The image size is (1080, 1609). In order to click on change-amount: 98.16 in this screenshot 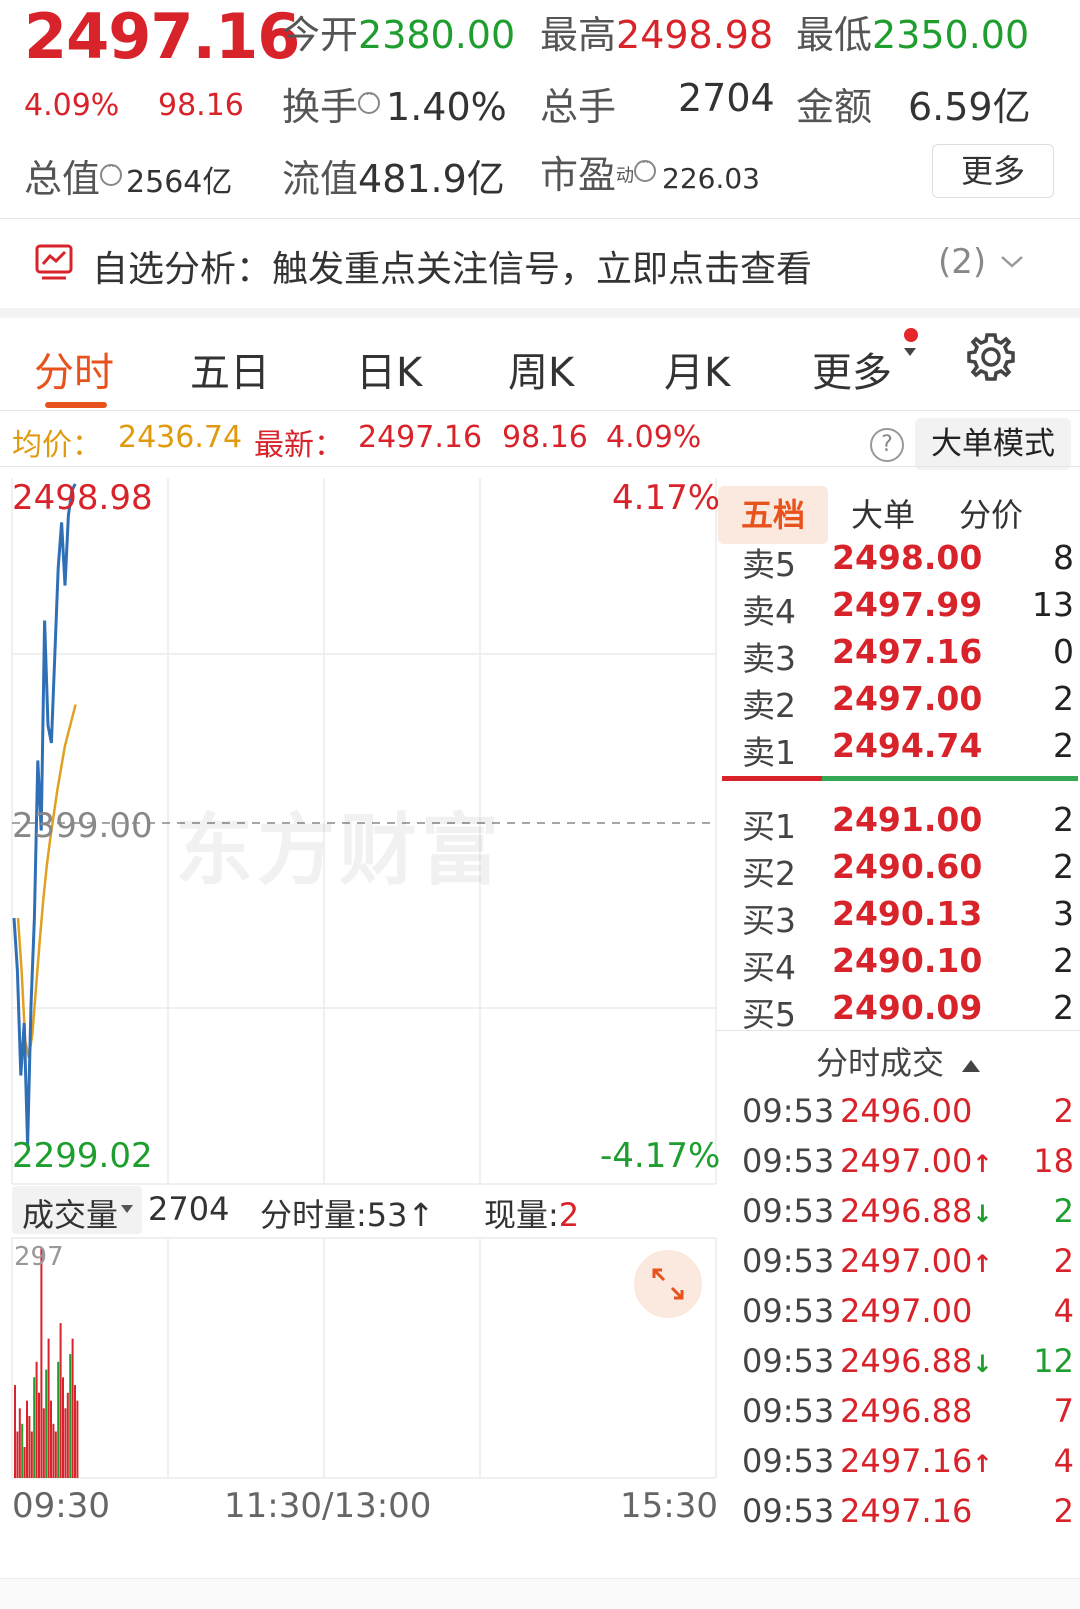, I will do `click(201, 105)`.